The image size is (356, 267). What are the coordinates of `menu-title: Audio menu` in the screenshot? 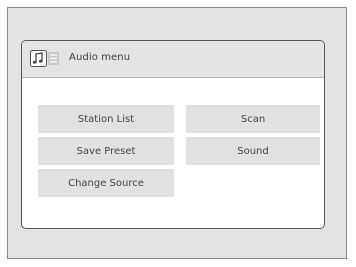 It's located at (100, 57).